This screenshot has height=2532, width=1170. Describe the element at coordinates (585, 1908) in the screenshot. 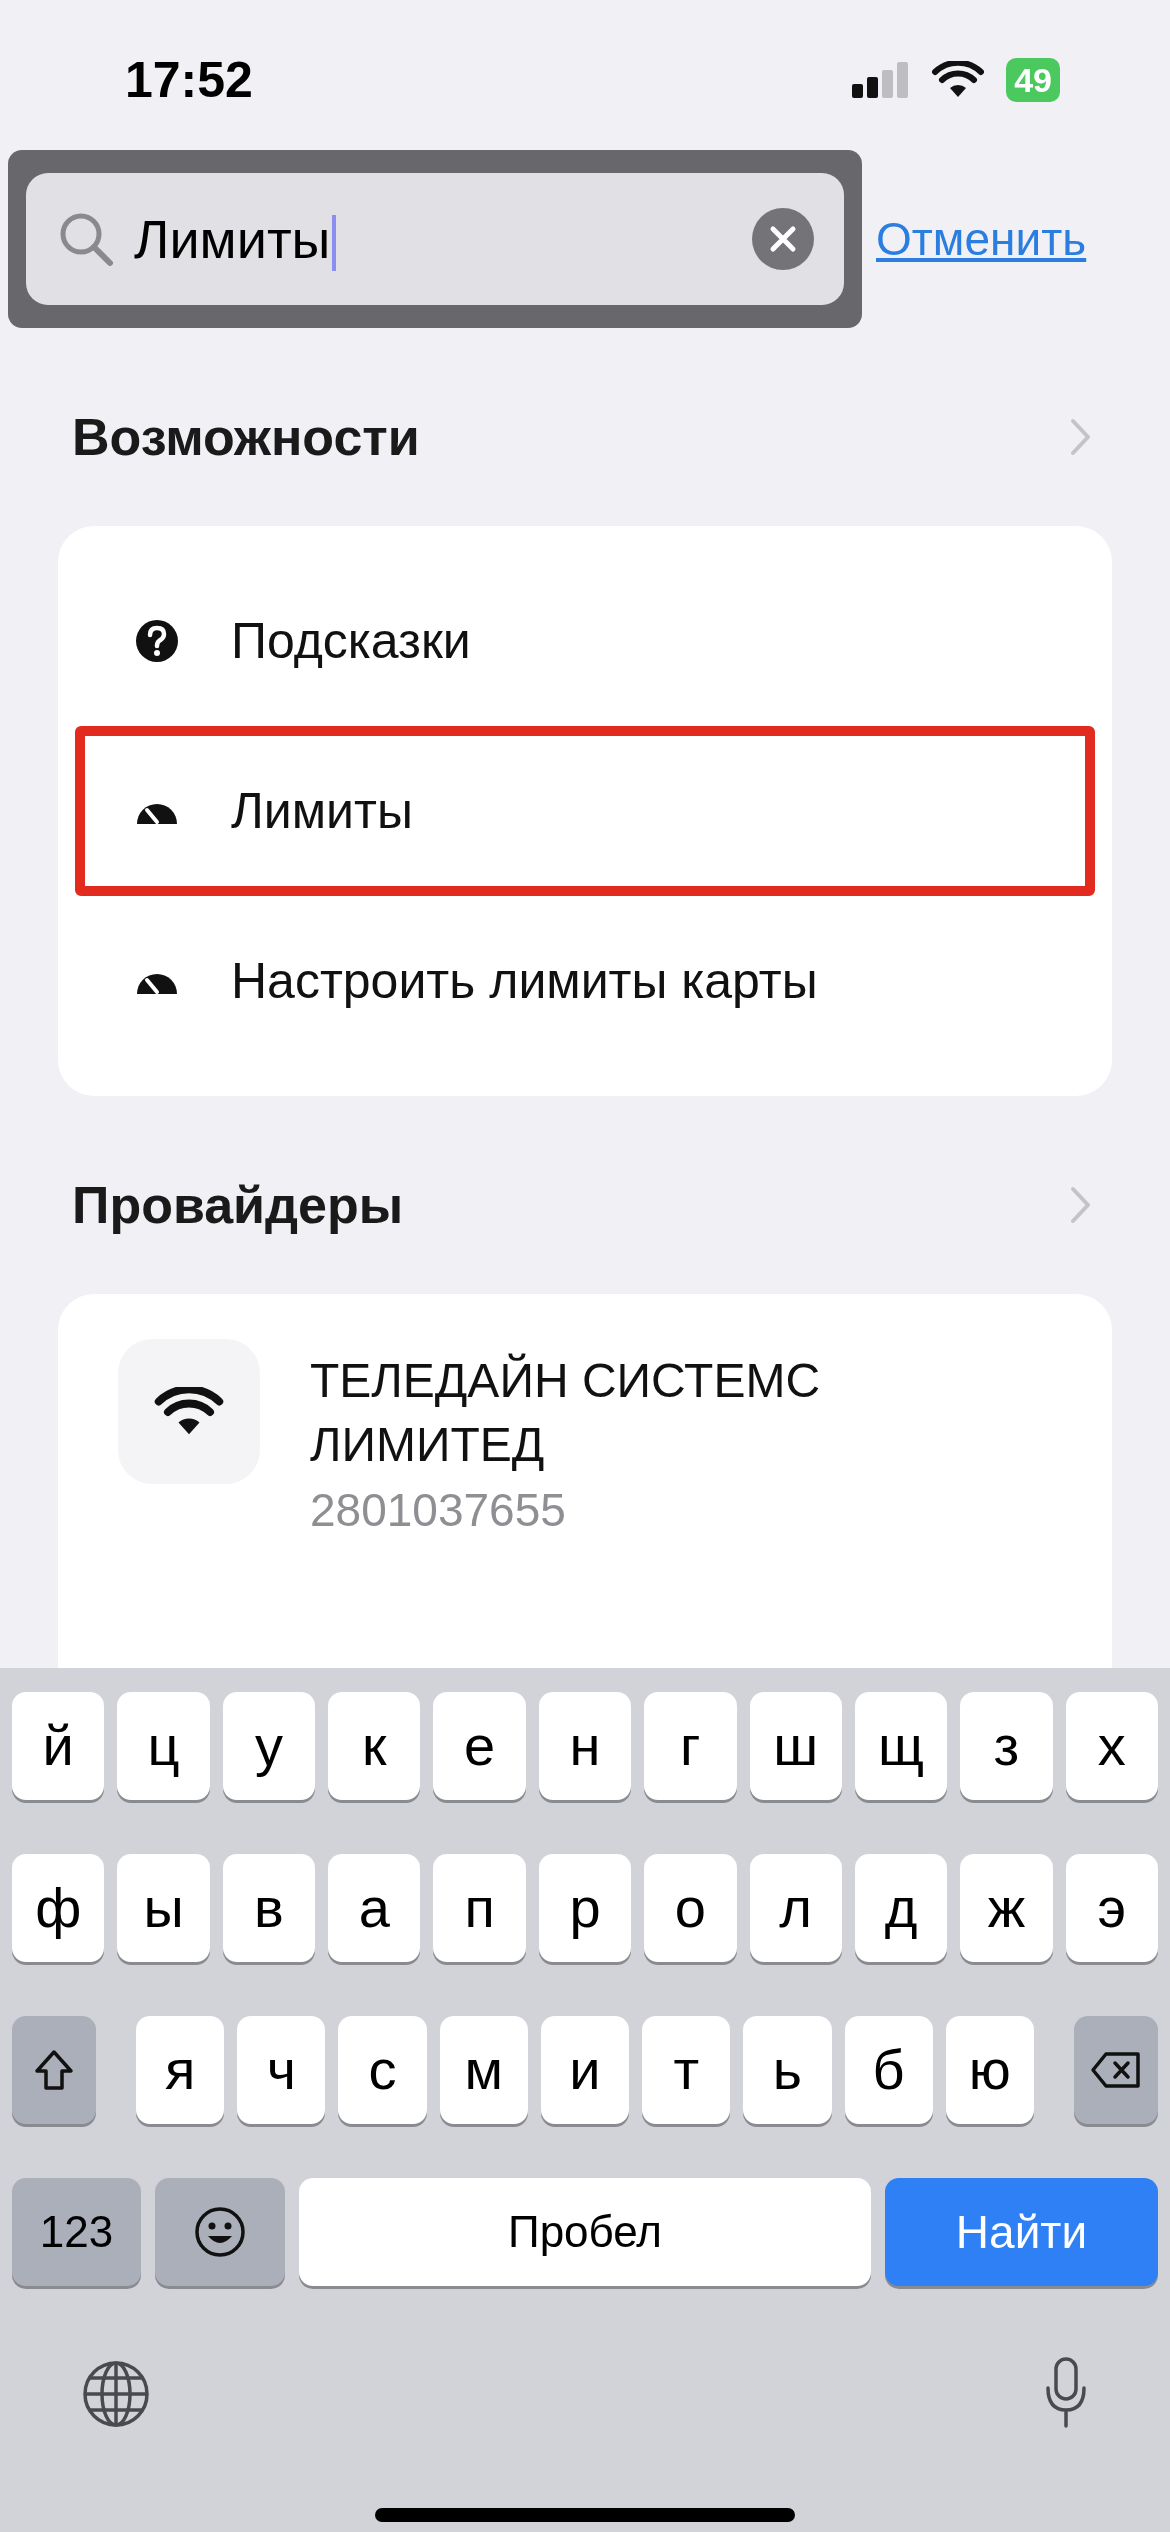

I see `keyboard-key: р` at that location.